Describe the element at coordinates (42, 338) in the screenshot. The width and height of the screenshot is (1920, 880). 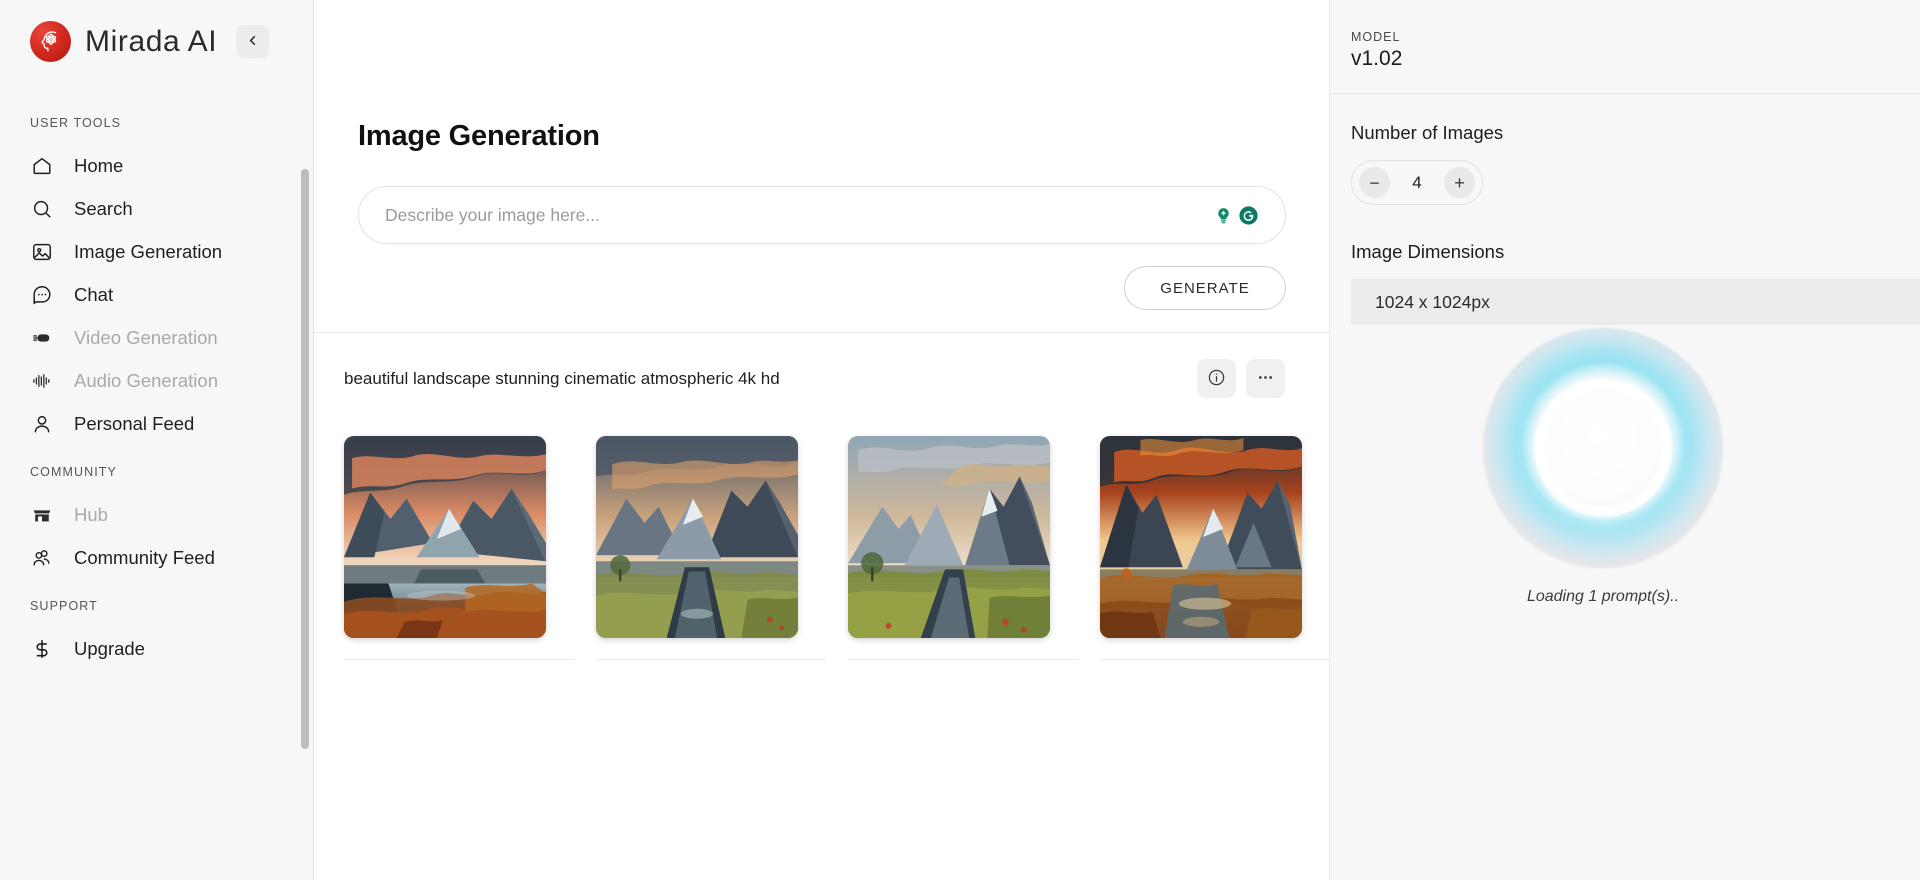
I see `video-icon` at that location.